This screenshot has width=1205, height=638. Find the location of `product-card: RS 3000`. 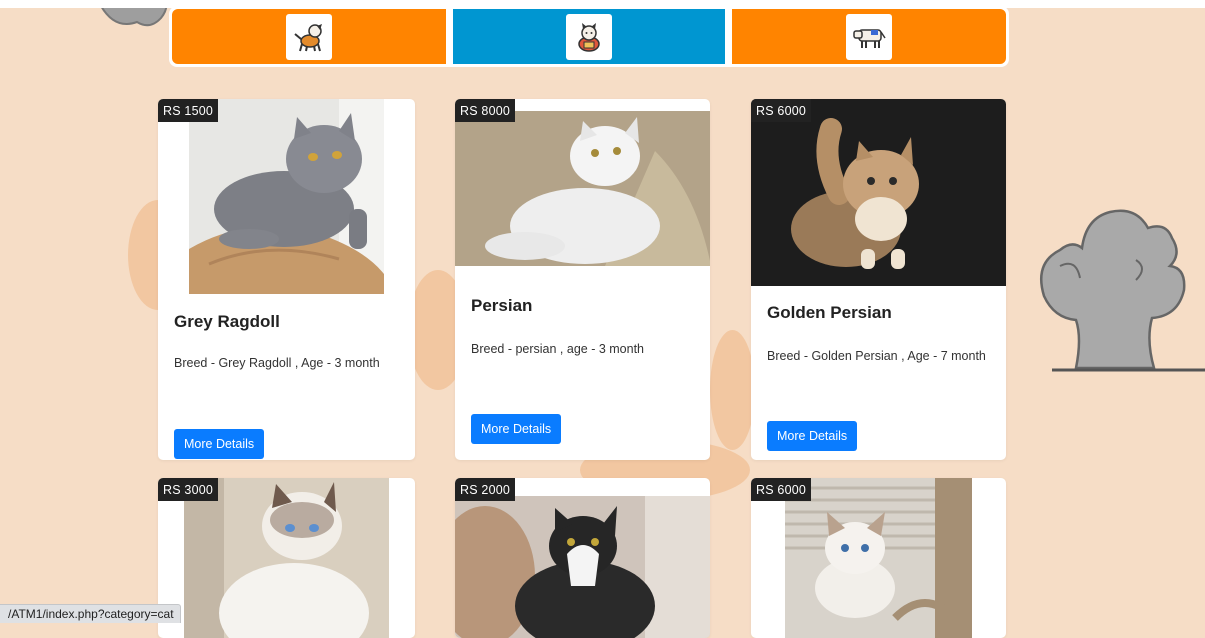

product-card: RS 3000 is located at coordinates (286, 558).